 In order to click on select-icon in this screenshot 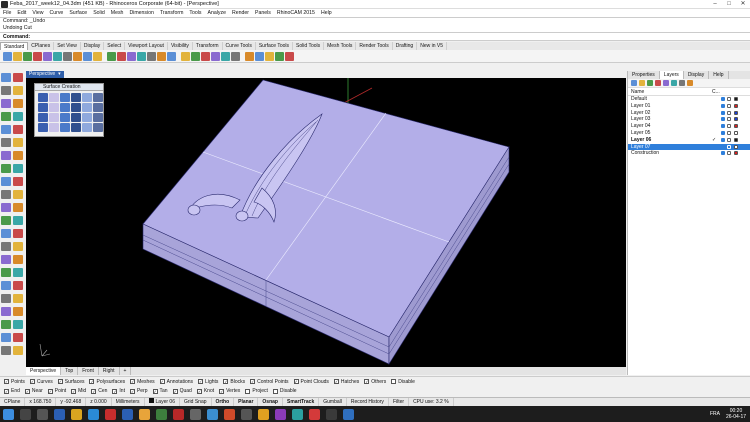, I will do `click(6, 77)`.